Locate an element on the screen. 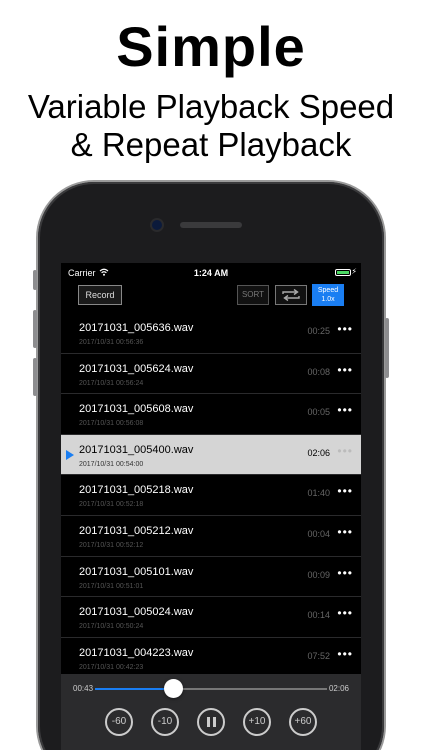 The width and height of the screenshot is (422, 750). pause-button is located at coordinates (211, 722).